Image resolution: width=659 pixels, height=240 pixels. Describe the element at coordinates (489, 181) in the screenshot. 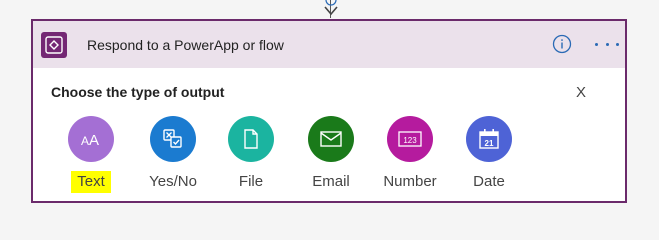

I see `option-label-date: Date` at that location.